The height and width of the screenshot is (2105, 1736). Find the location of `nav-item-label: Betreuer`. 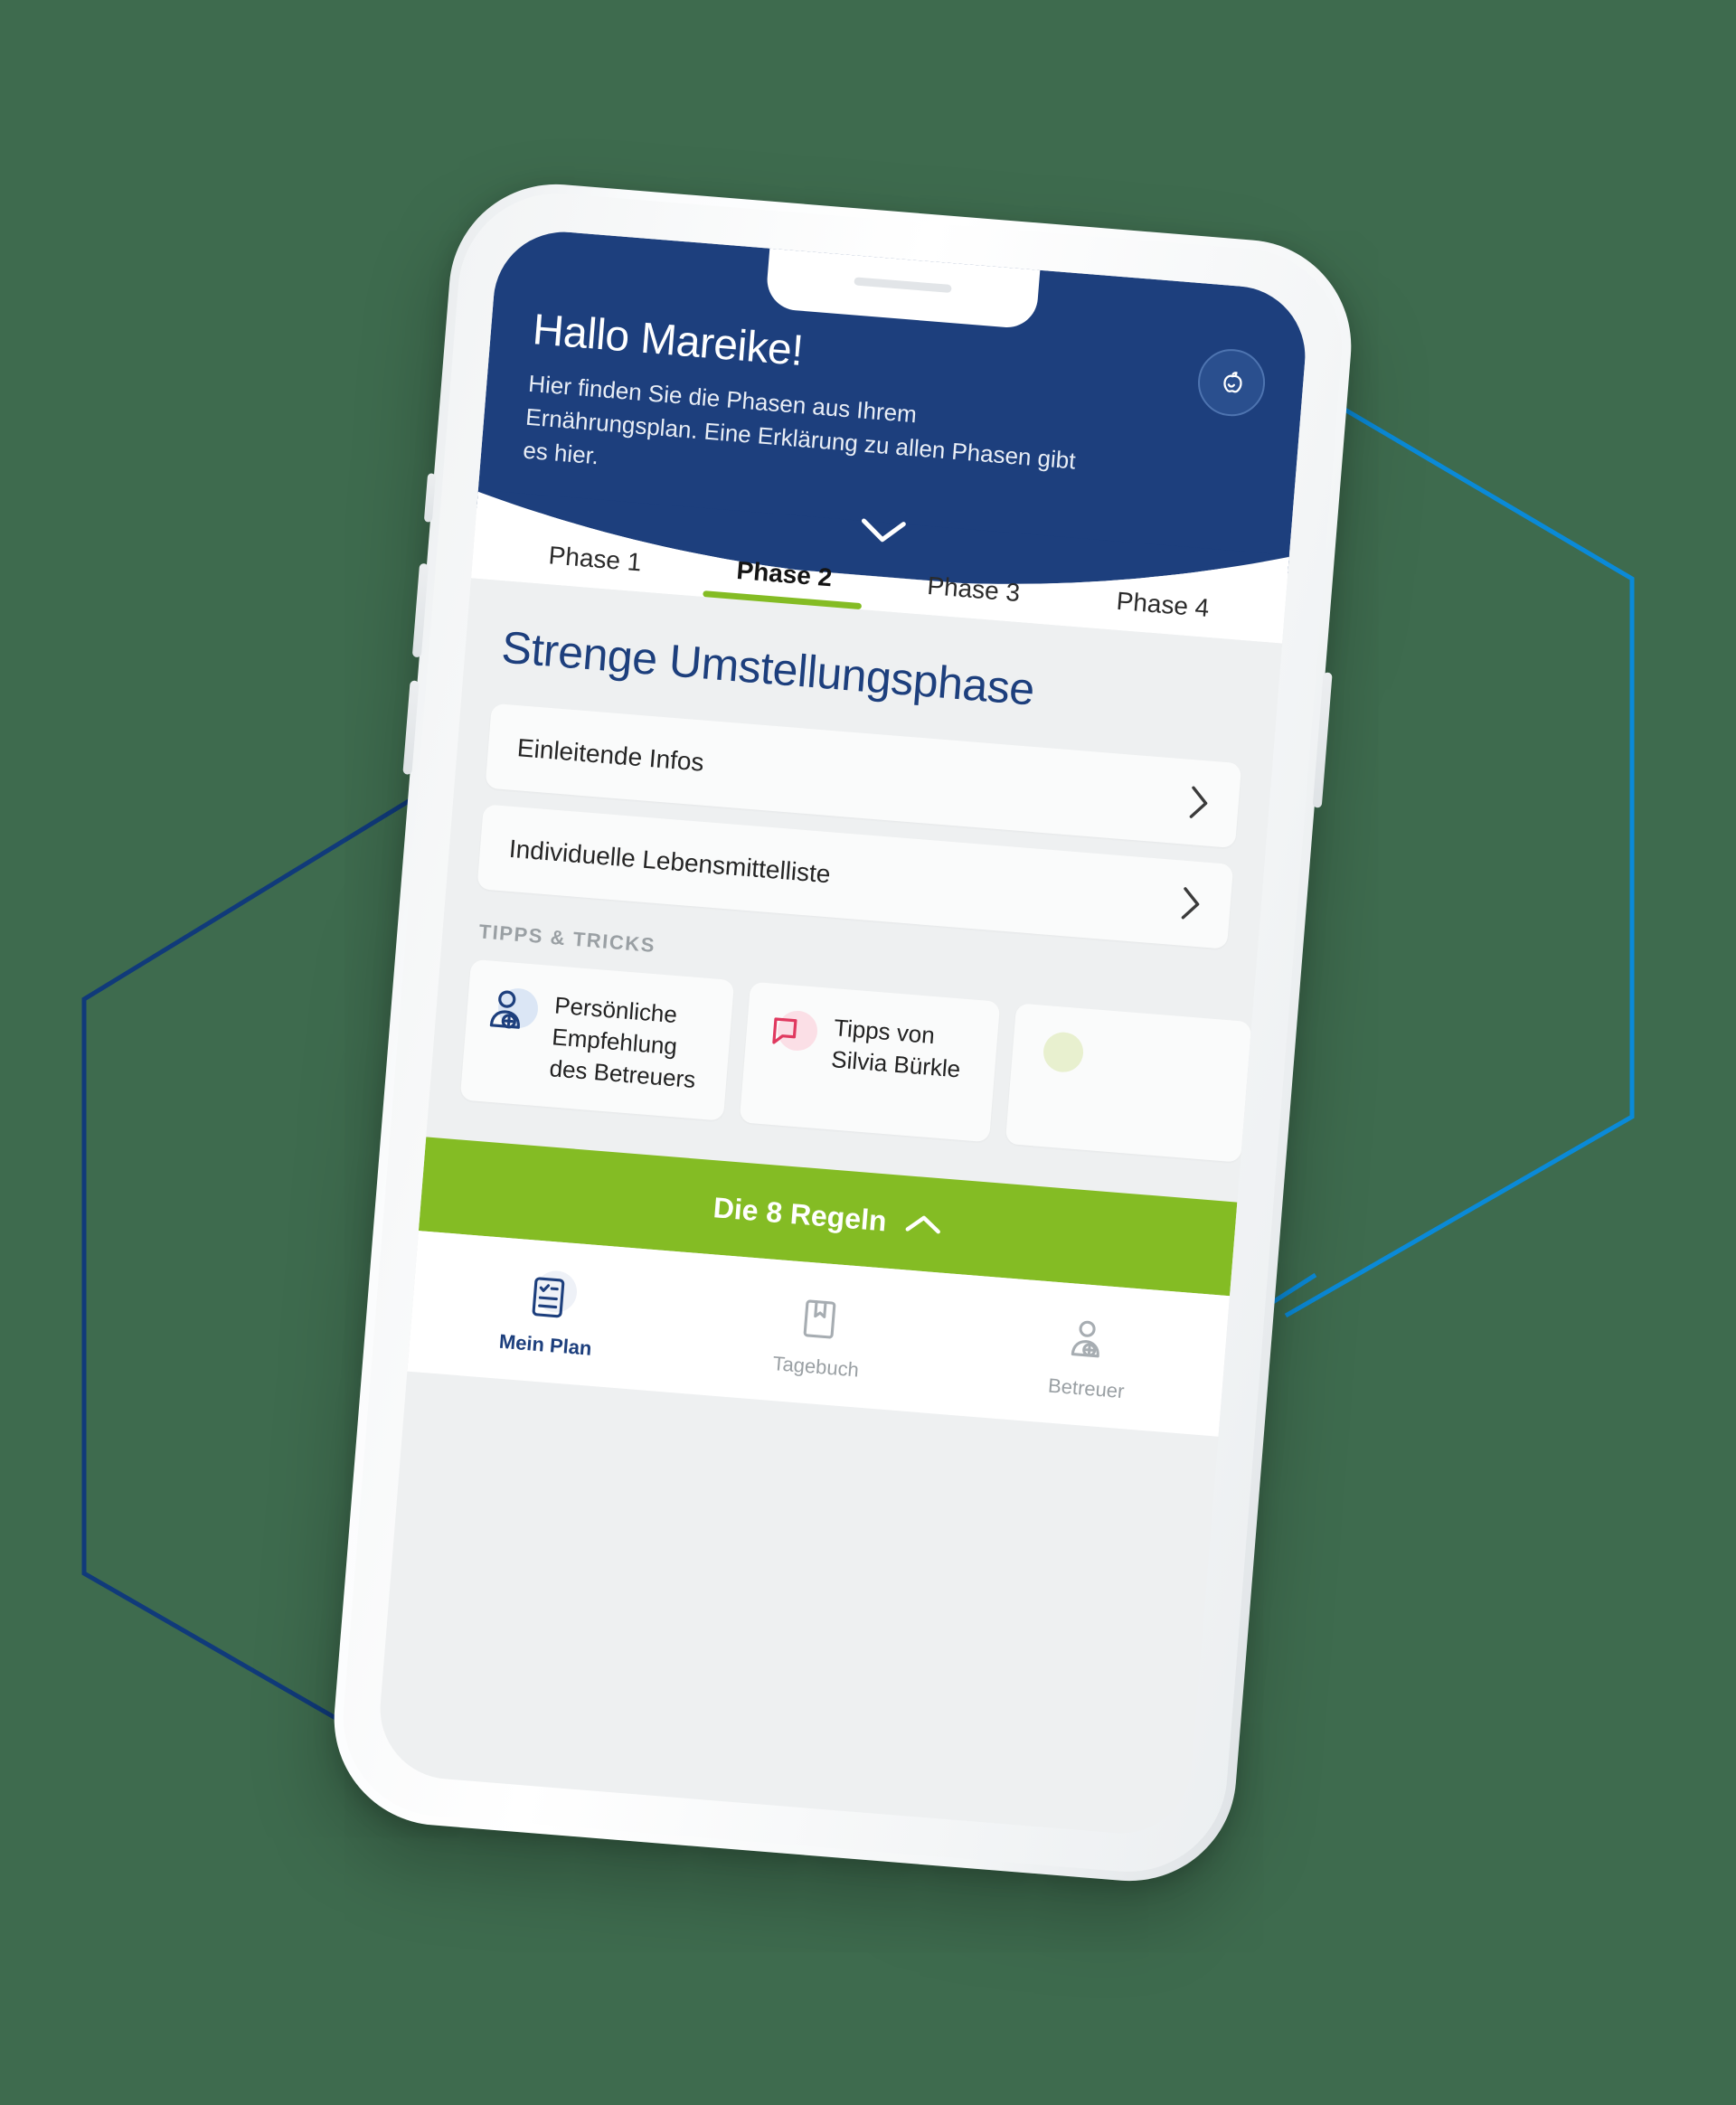

nav-item-label: Betreuer is located at coordinates (1087, 1388).